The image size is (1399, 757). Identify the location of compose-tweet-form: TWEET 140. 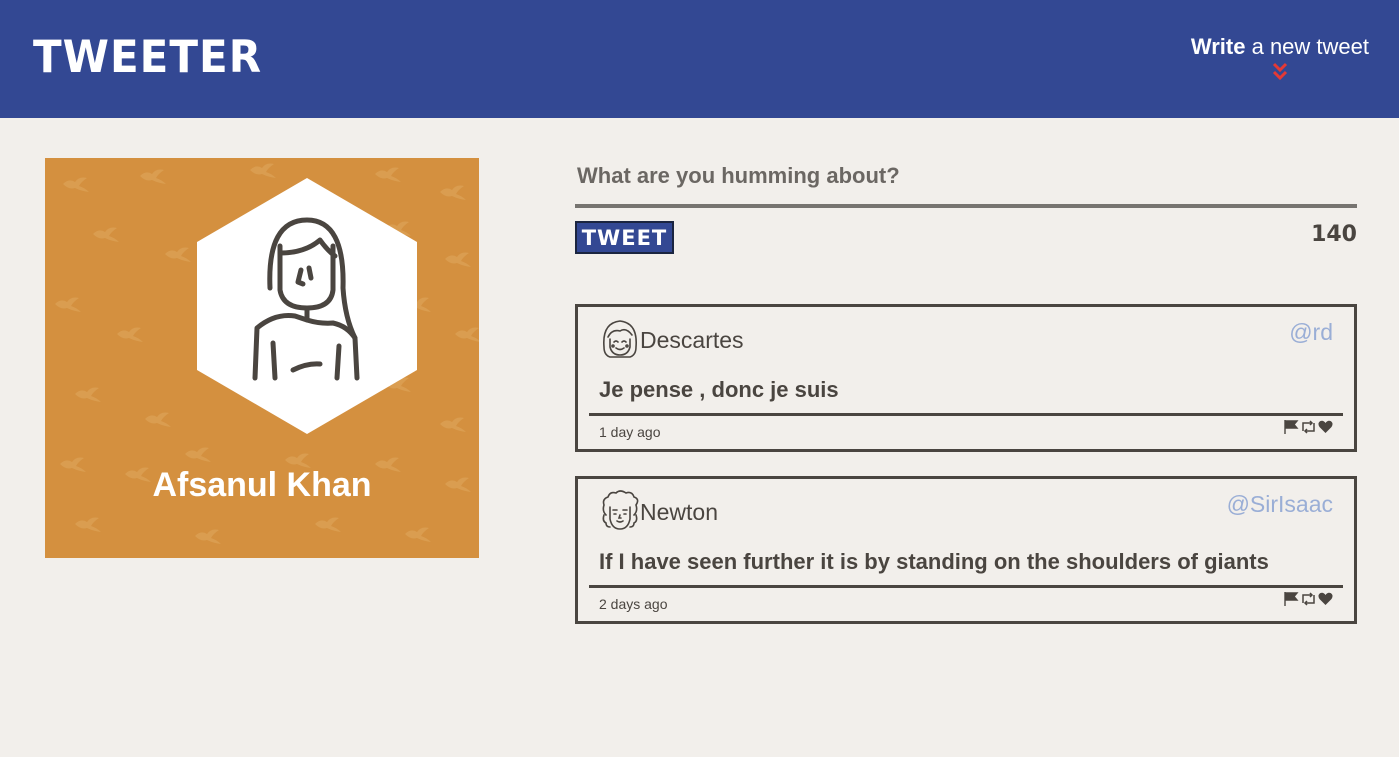
(966, 206).